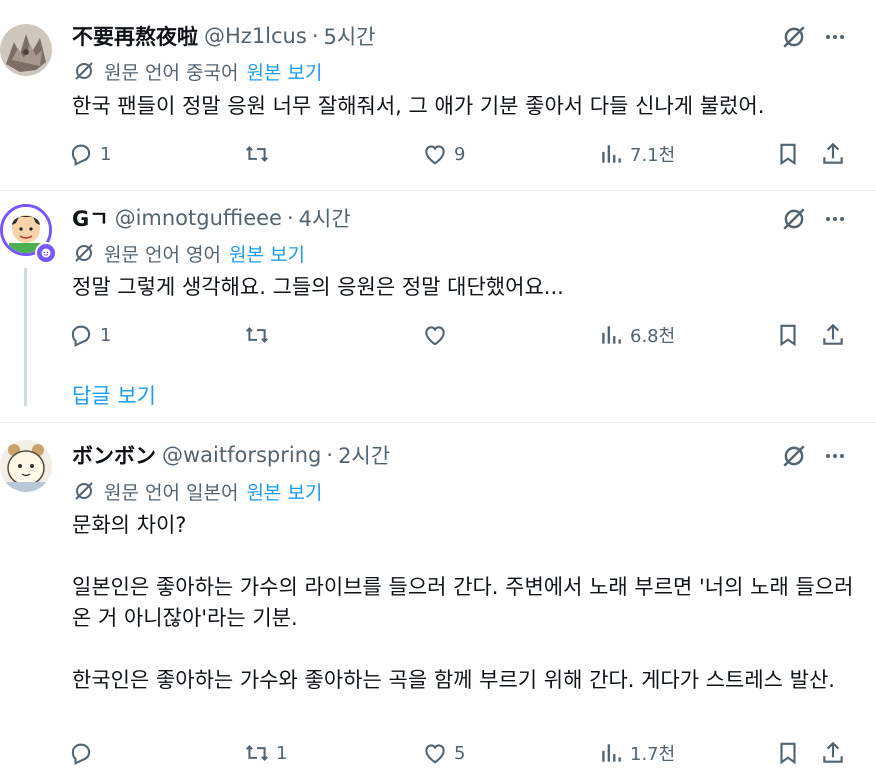  What do you see at coordinates (241, 455) in the screenshot?
I see `user-handle: @waitforspring` at bounding box center [241, 455].